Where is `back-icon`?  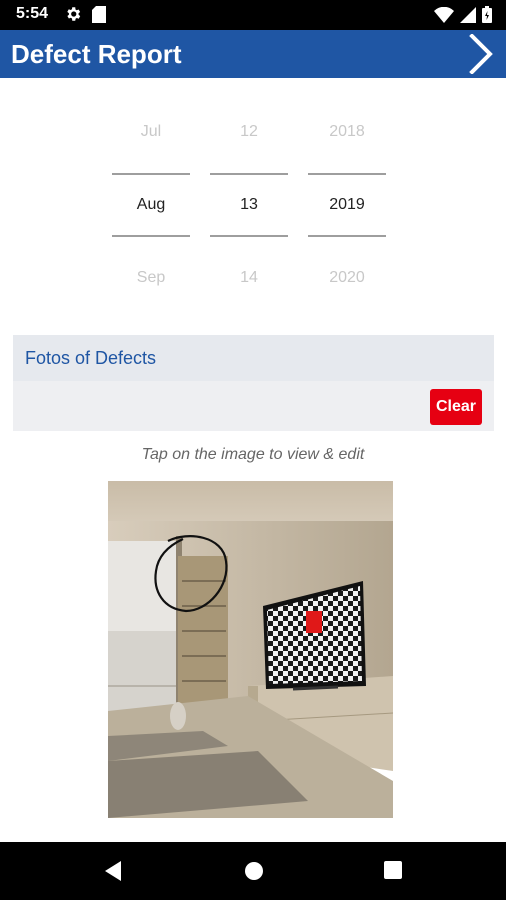 back-icon is located at coordinates (113, 871).